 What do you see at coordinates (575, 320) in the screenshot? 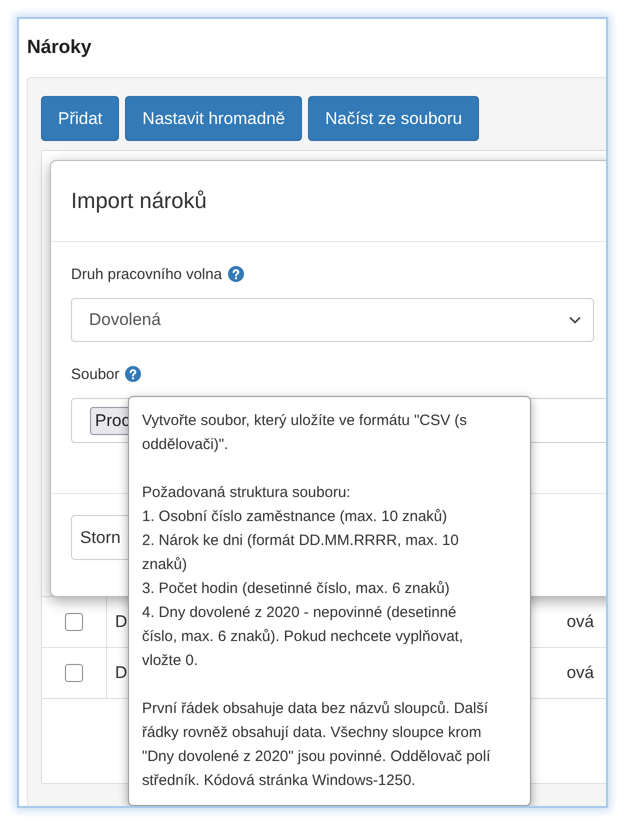
I see `chevron-down-icon` at bounding box center [575, 320].